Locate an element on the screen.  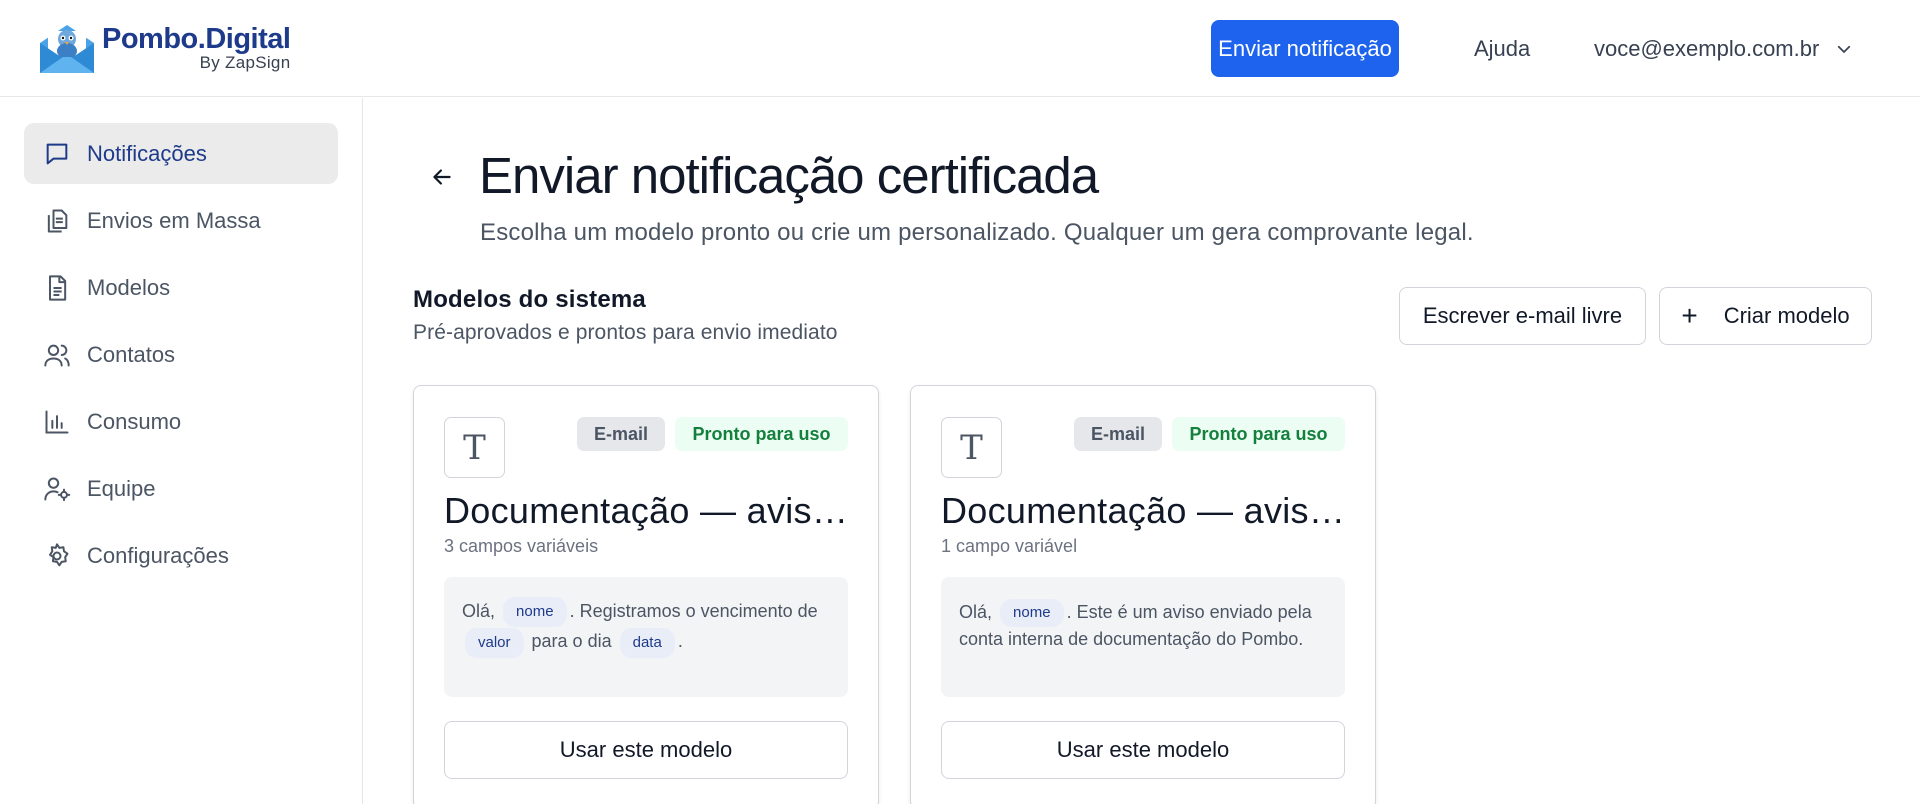
sidebar-item-envios-em-massa: Envios em Massa is located at coordinates (181, 220).